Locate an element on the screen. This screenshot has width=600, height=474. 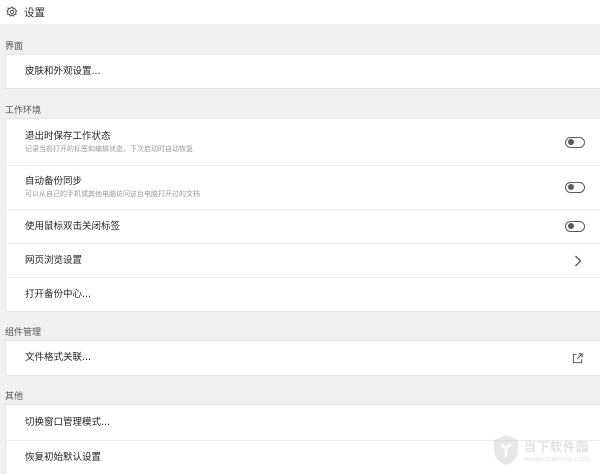
double-click-close-tab-row: 使用鼠标双击关闭标签 is located at coordinates (303, 226).